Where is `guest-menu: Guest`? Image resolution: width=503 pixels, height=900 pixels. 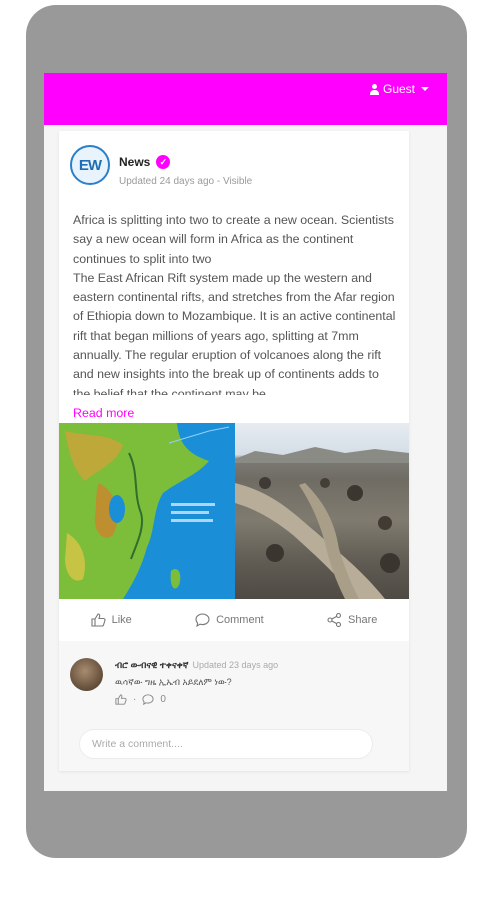
guest-menu: Guest is located at coordinates (399, 89).